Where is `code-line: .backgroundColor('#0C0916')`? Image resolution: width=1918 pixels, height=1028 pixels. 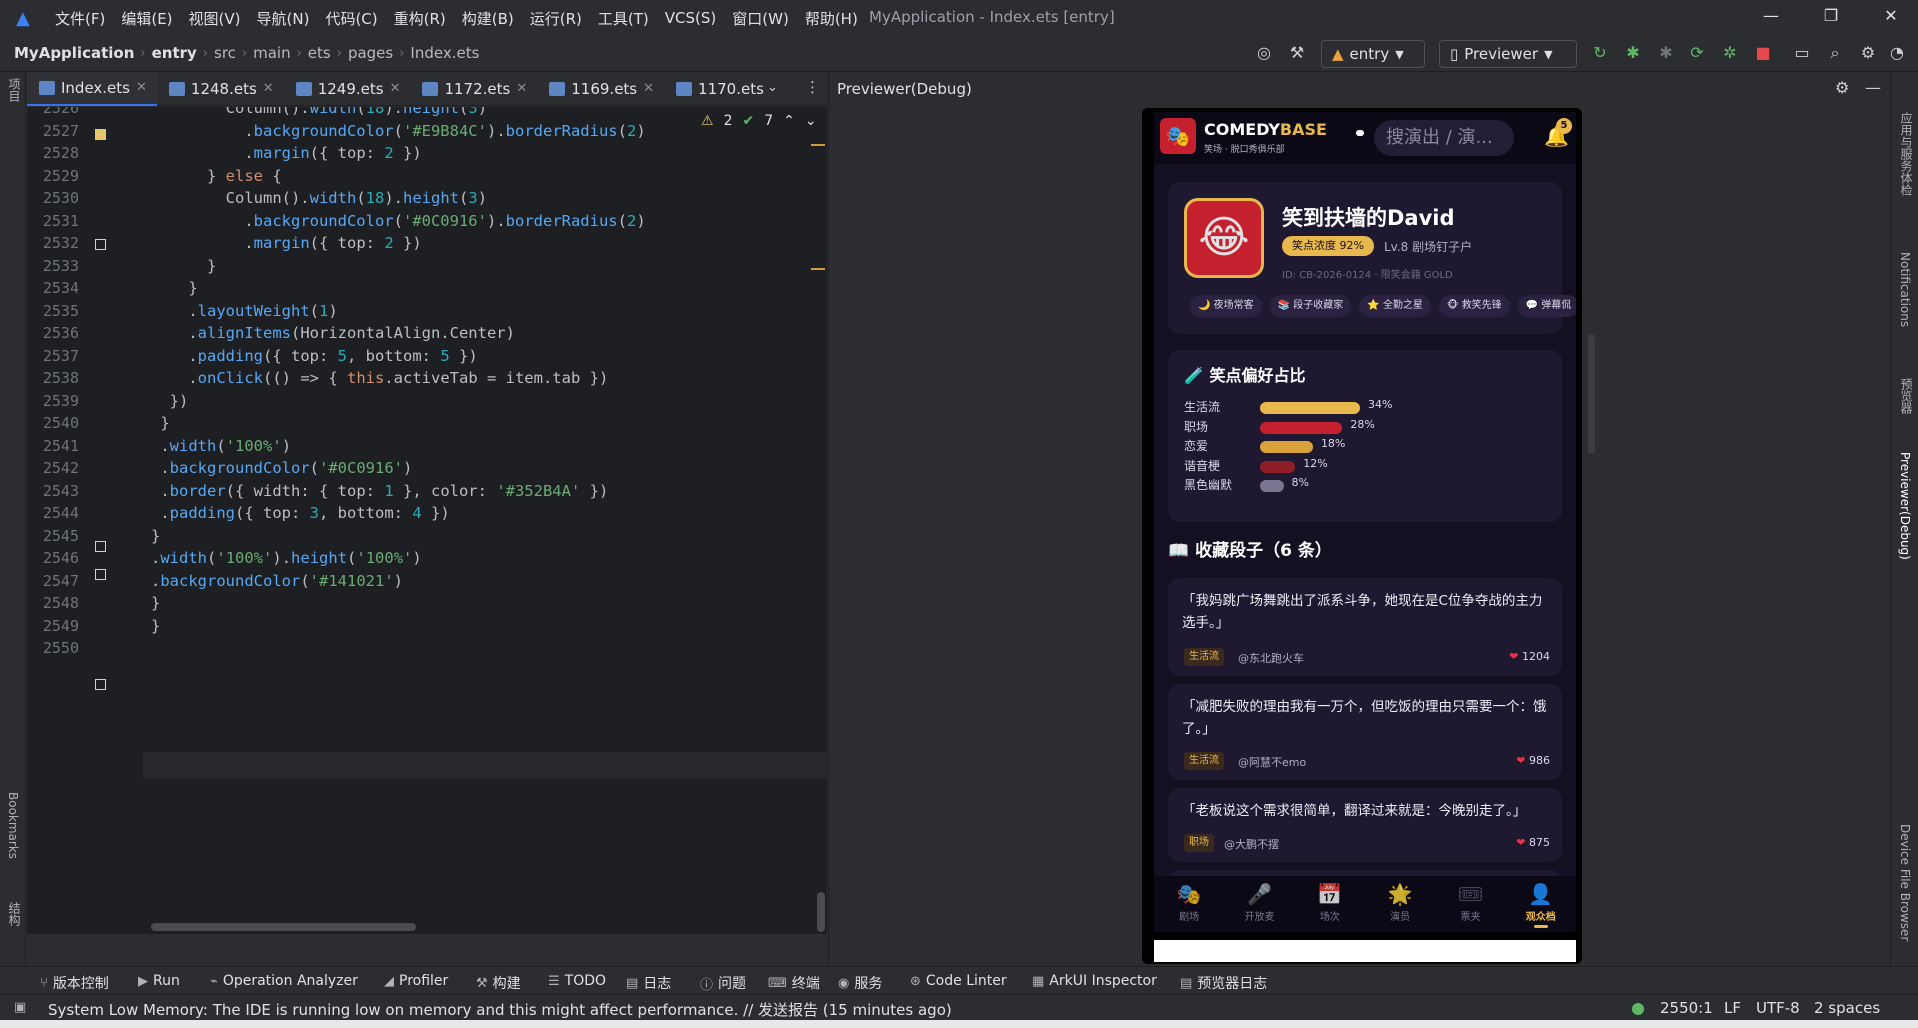
code-line: .backgroundColor('#0C0916') is located at coordinates (281, 468).